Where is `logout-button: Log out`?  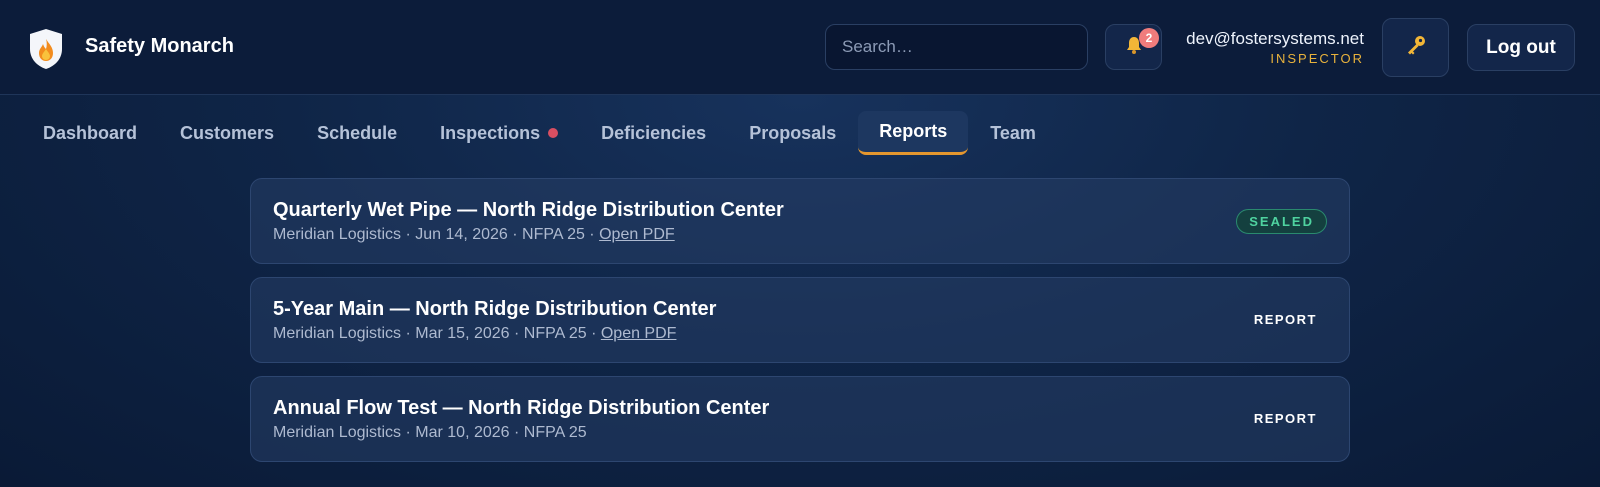 logout-button: Log out is located at coordinates (1521, 47).